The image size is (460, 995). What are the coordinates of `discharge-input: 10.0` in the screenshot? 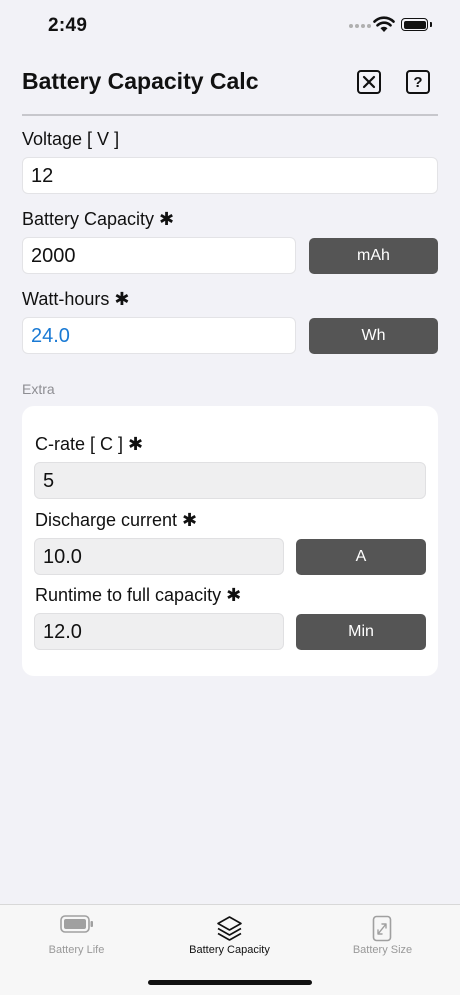 It's located at (159, 556).